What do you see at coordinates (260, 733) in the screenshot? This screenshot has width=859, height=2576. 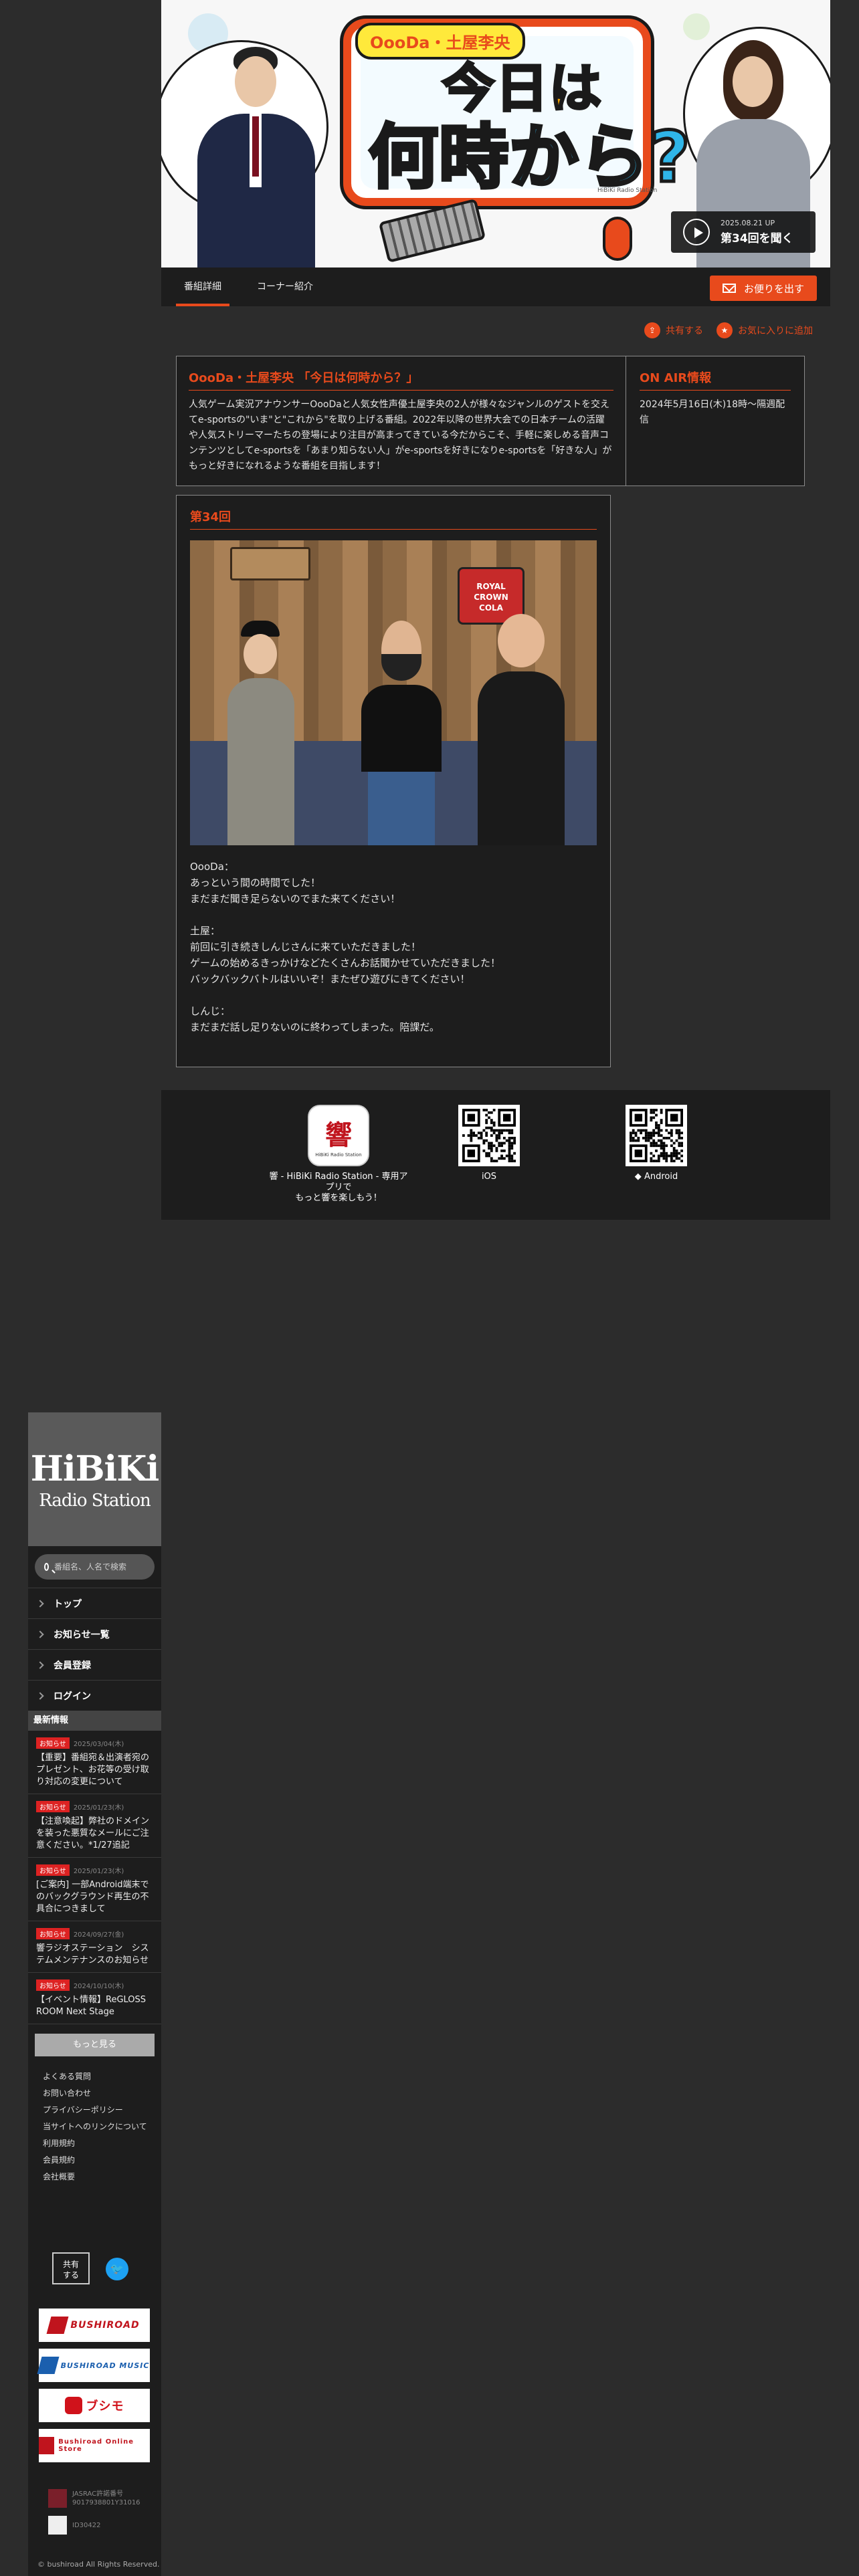 I see `guest-left` at bounding box center [260, 733].